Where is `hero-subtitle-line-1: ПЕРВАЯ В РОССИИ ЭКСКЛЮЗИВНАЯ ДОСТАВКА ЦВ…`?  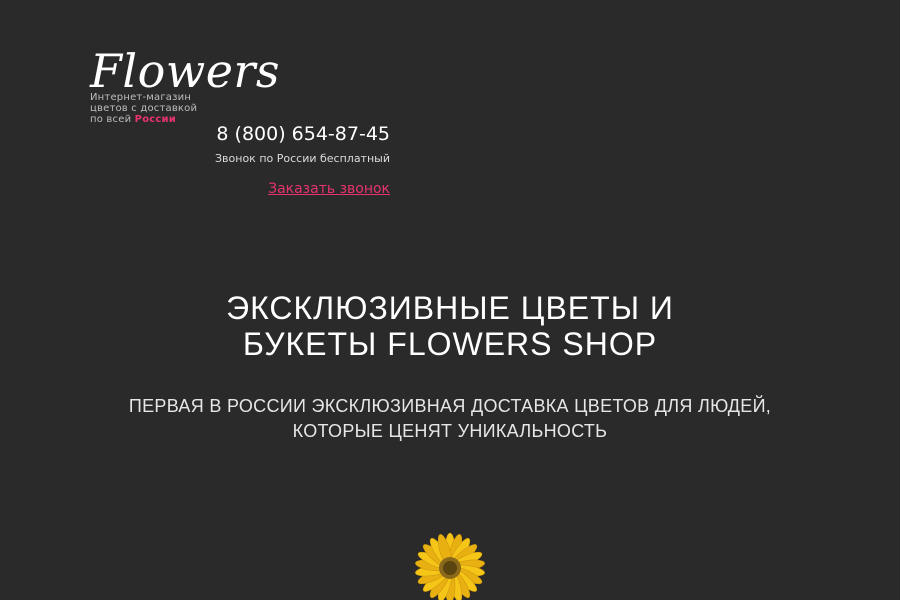
hero-subtitle-line-1: ПЕРВАЯ В РОССИИ ЭКСКЛЮЗИВНАЯ ДОСТАВКА ЦВ… is located at coordinates (450, 406).